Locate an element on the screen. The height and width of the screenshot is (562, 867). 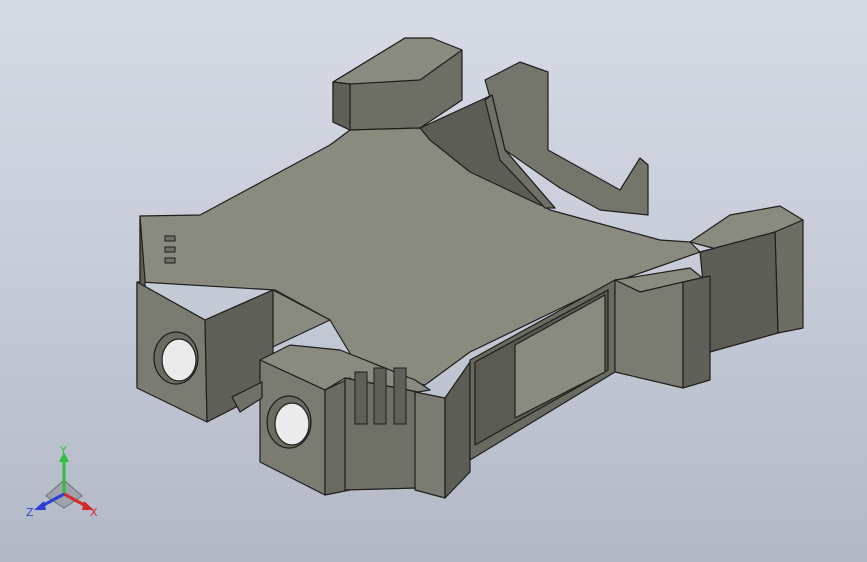
front-bracket-front is located at coordinates (649, 334).